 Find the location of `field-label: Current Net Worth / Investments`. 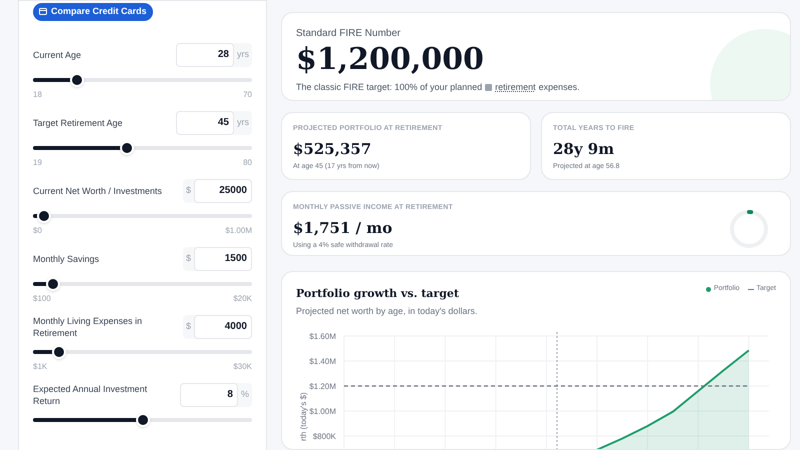

field-label: Current Net Worth / Investments is located at coordinates (98, 190).